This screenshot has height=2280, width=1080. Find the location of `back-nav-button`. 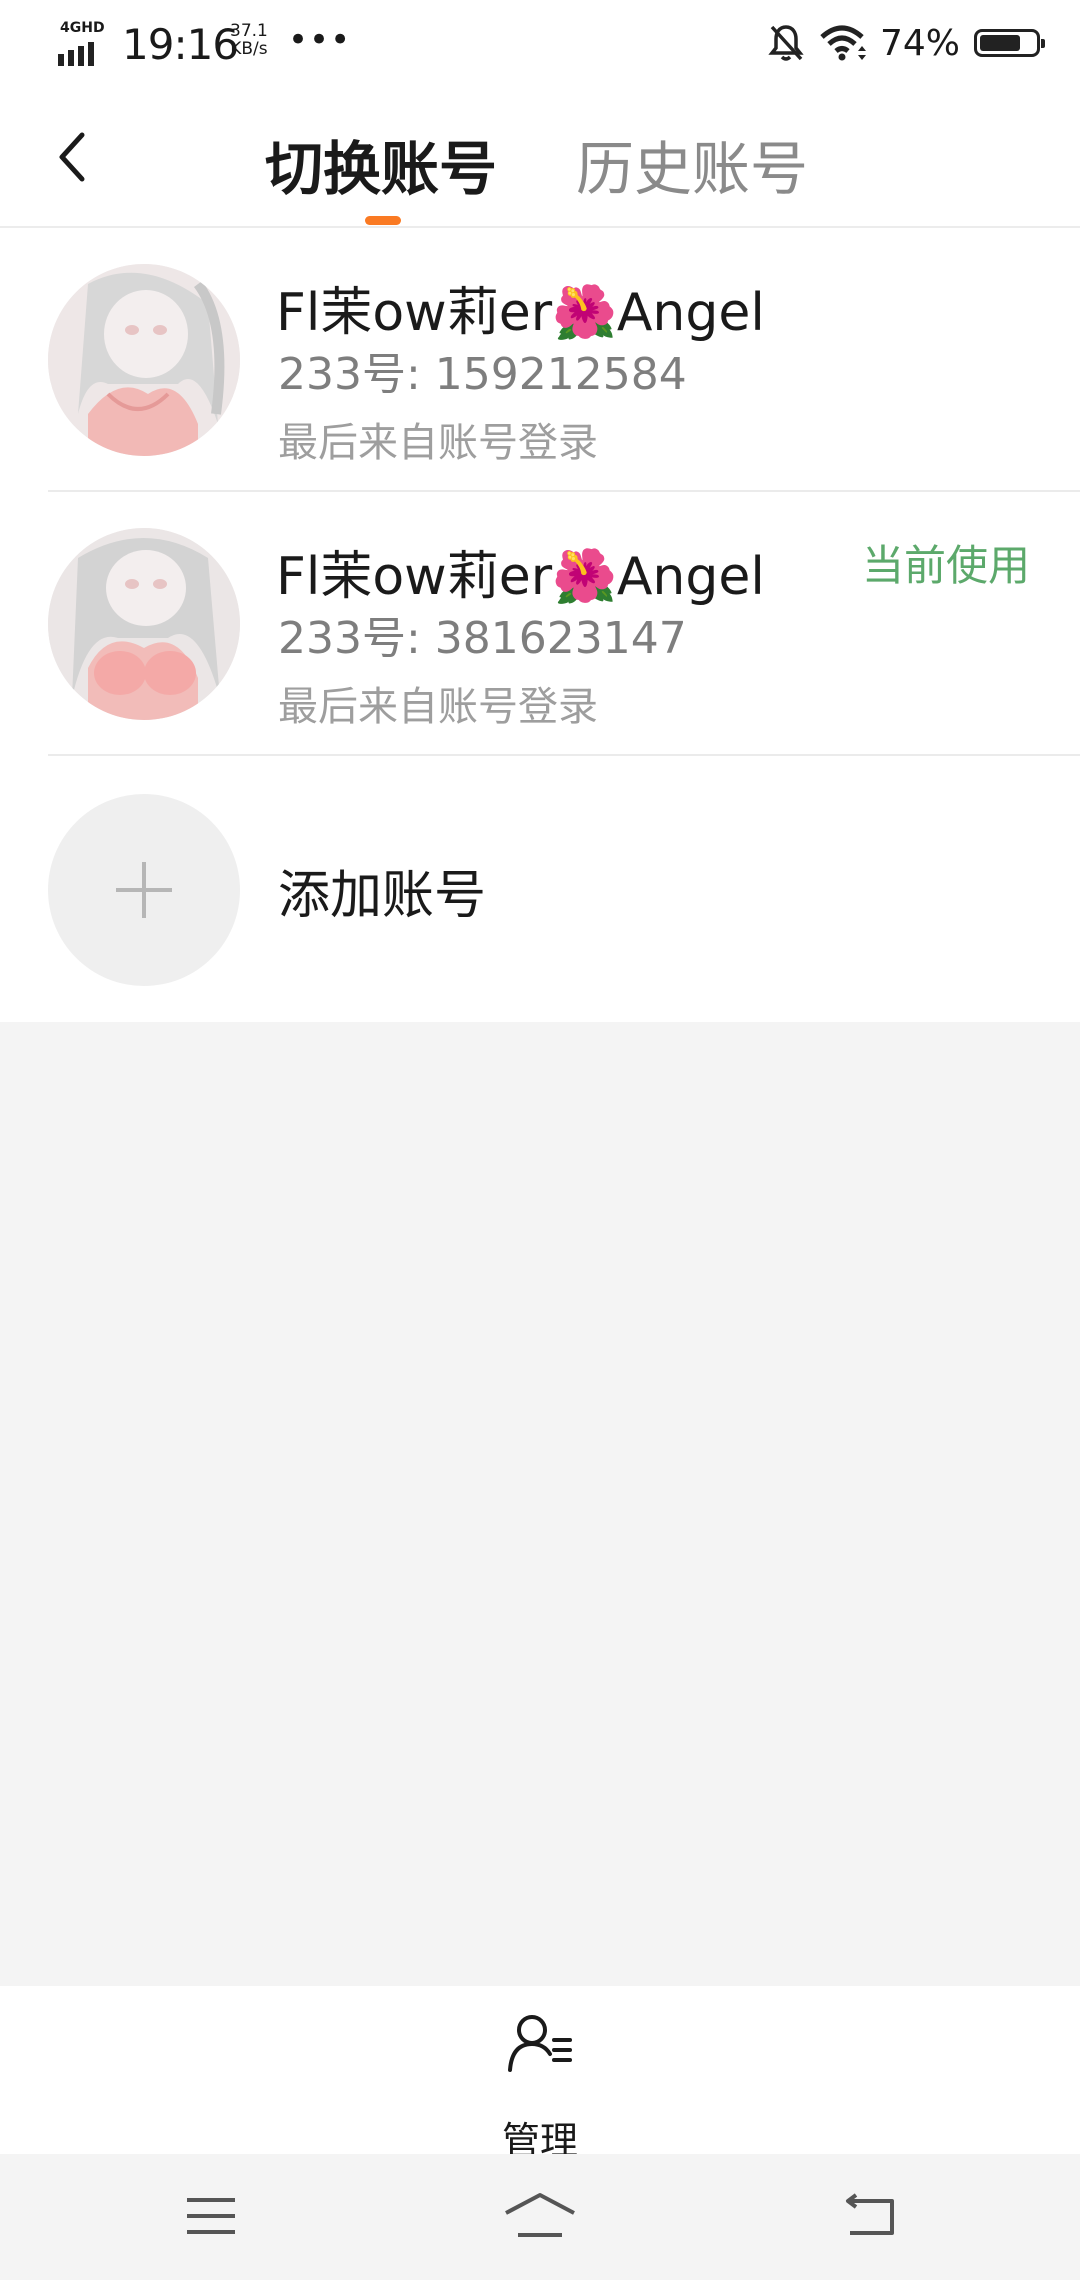

back-nav-button is located at coordinates (870, 2216).